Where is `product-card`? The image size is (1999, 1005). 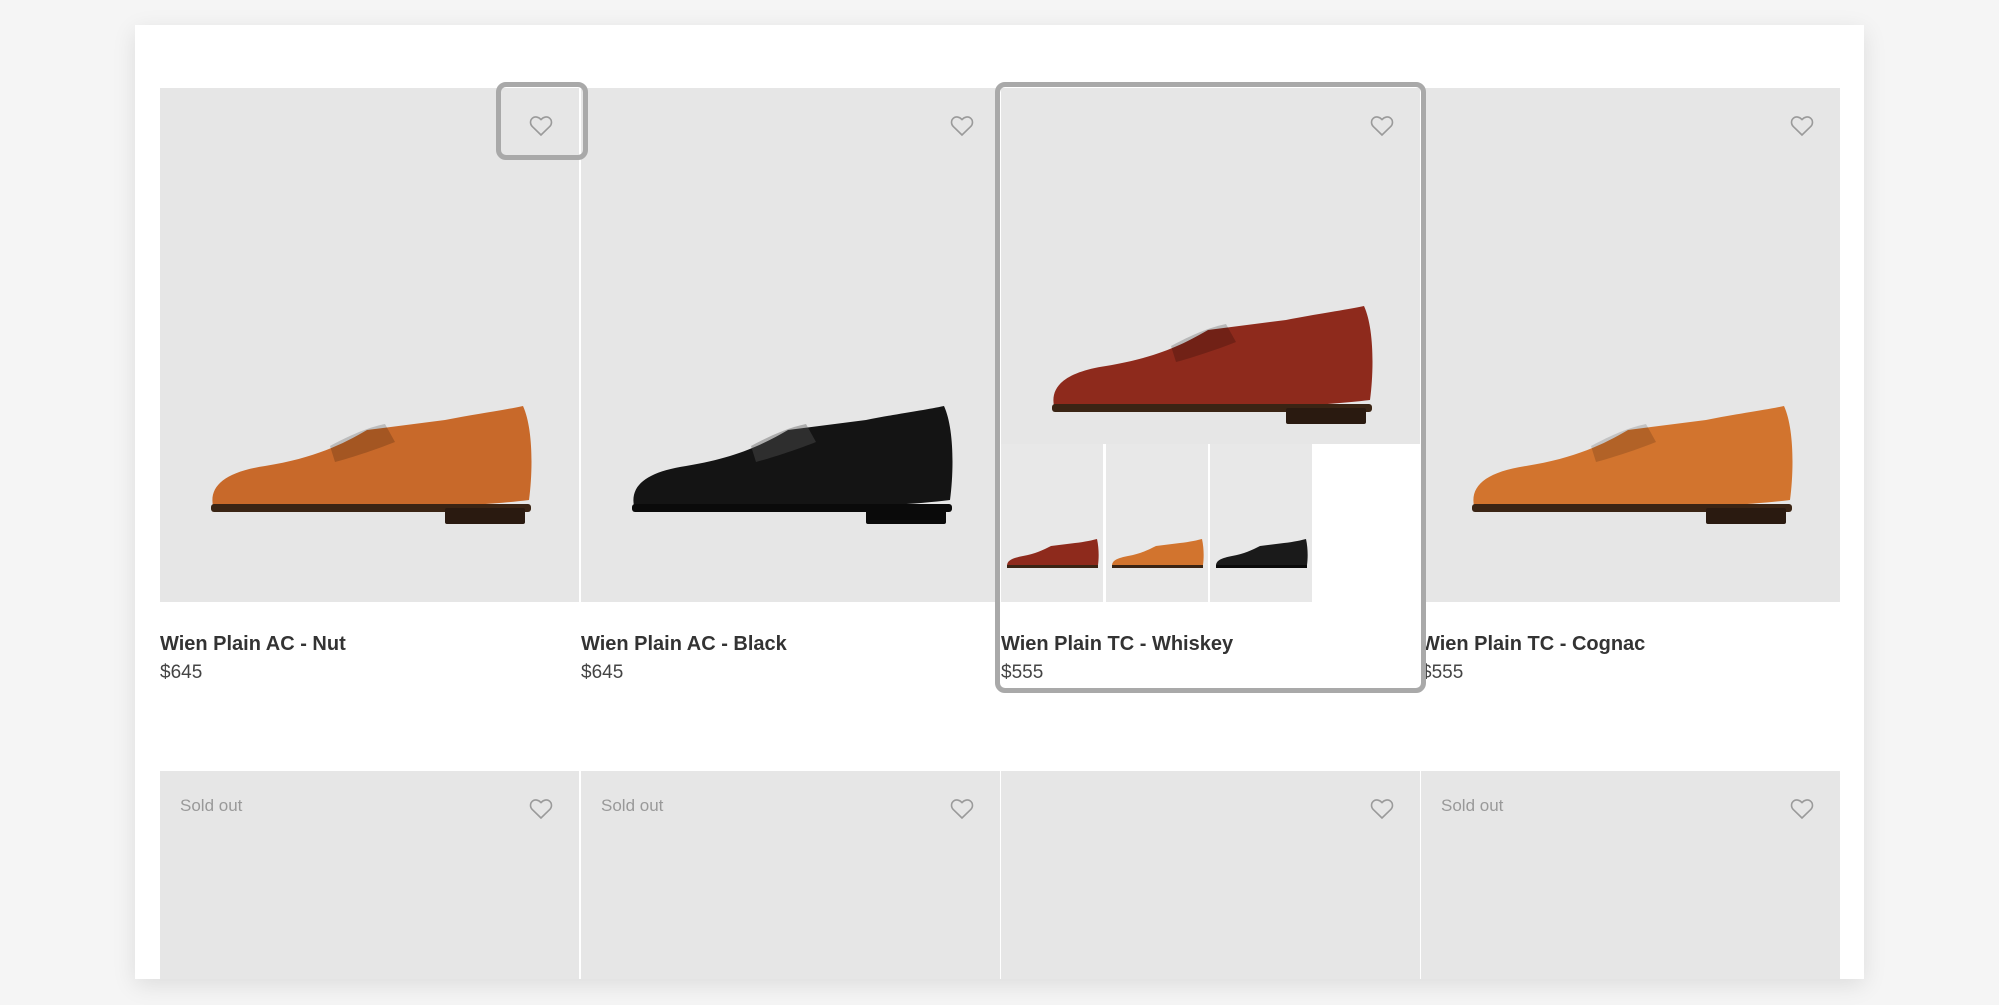
product-card is located at coordinates (1210, 875).